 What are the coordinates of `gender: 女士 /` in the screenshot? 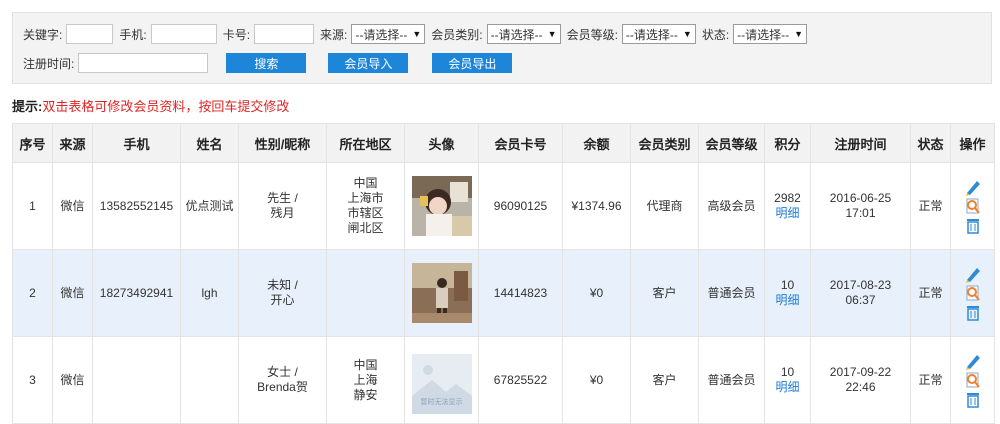 It's located at (282, 372).